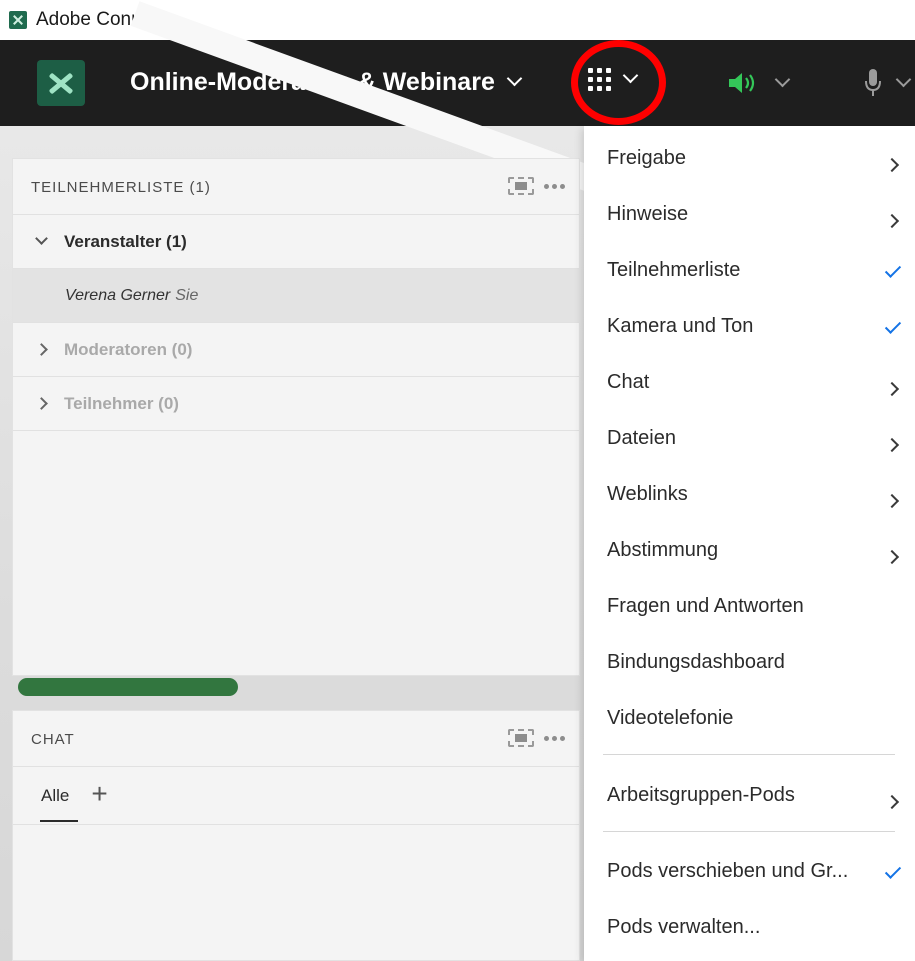  Describe the element at coordinates (187, 295) in the screenshot. I see `attendee-you-label: Sie` at that location.